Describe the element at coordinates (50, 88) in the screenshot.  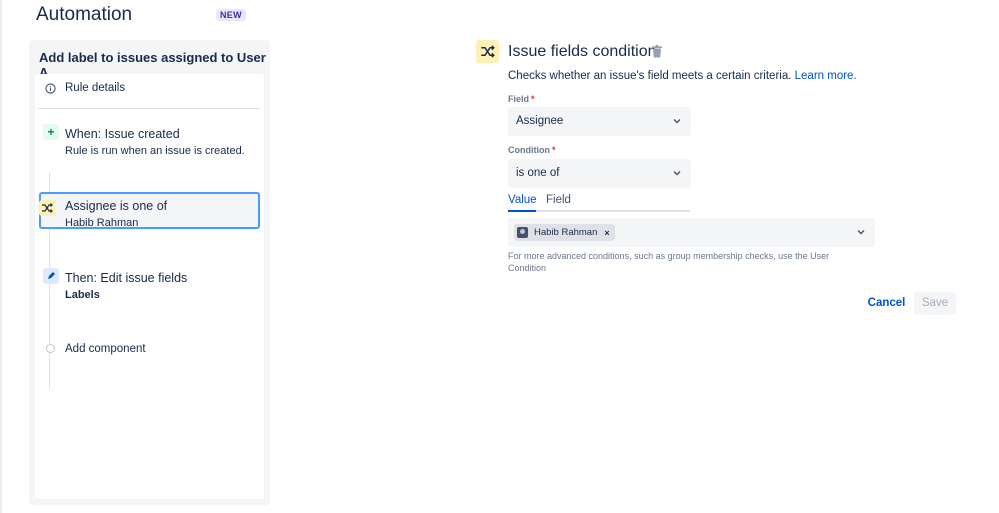
I see `info-icon` at that location.